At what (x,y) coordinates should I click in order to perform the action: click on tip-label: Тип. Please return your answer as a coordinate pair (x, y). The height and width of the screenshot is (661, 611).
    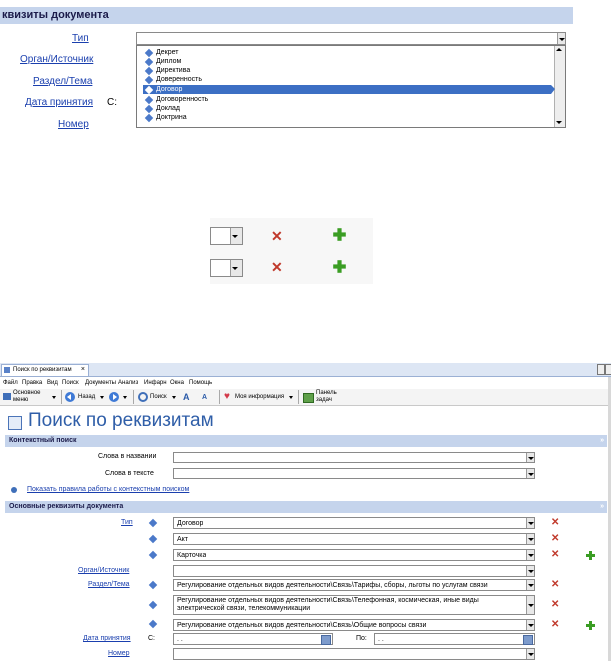
    Looking at the image, I should click on (127, 522).